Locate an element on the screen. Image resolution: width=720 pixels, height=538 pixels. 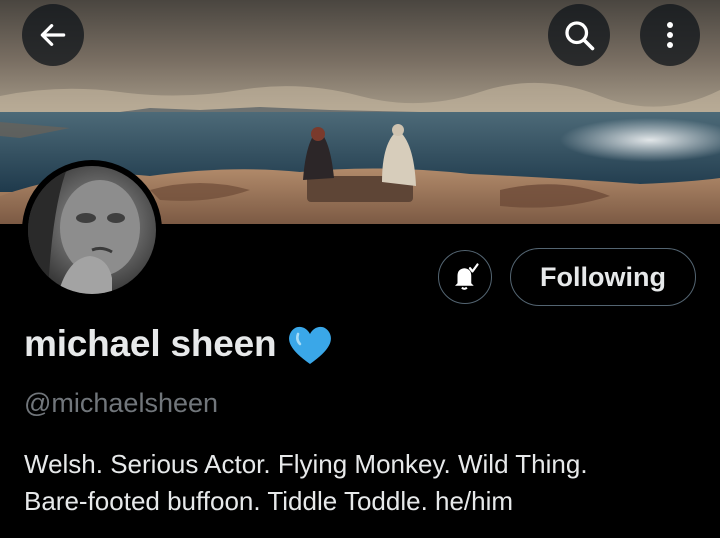
blue-heart-icon is located at coordinates (310, 344).